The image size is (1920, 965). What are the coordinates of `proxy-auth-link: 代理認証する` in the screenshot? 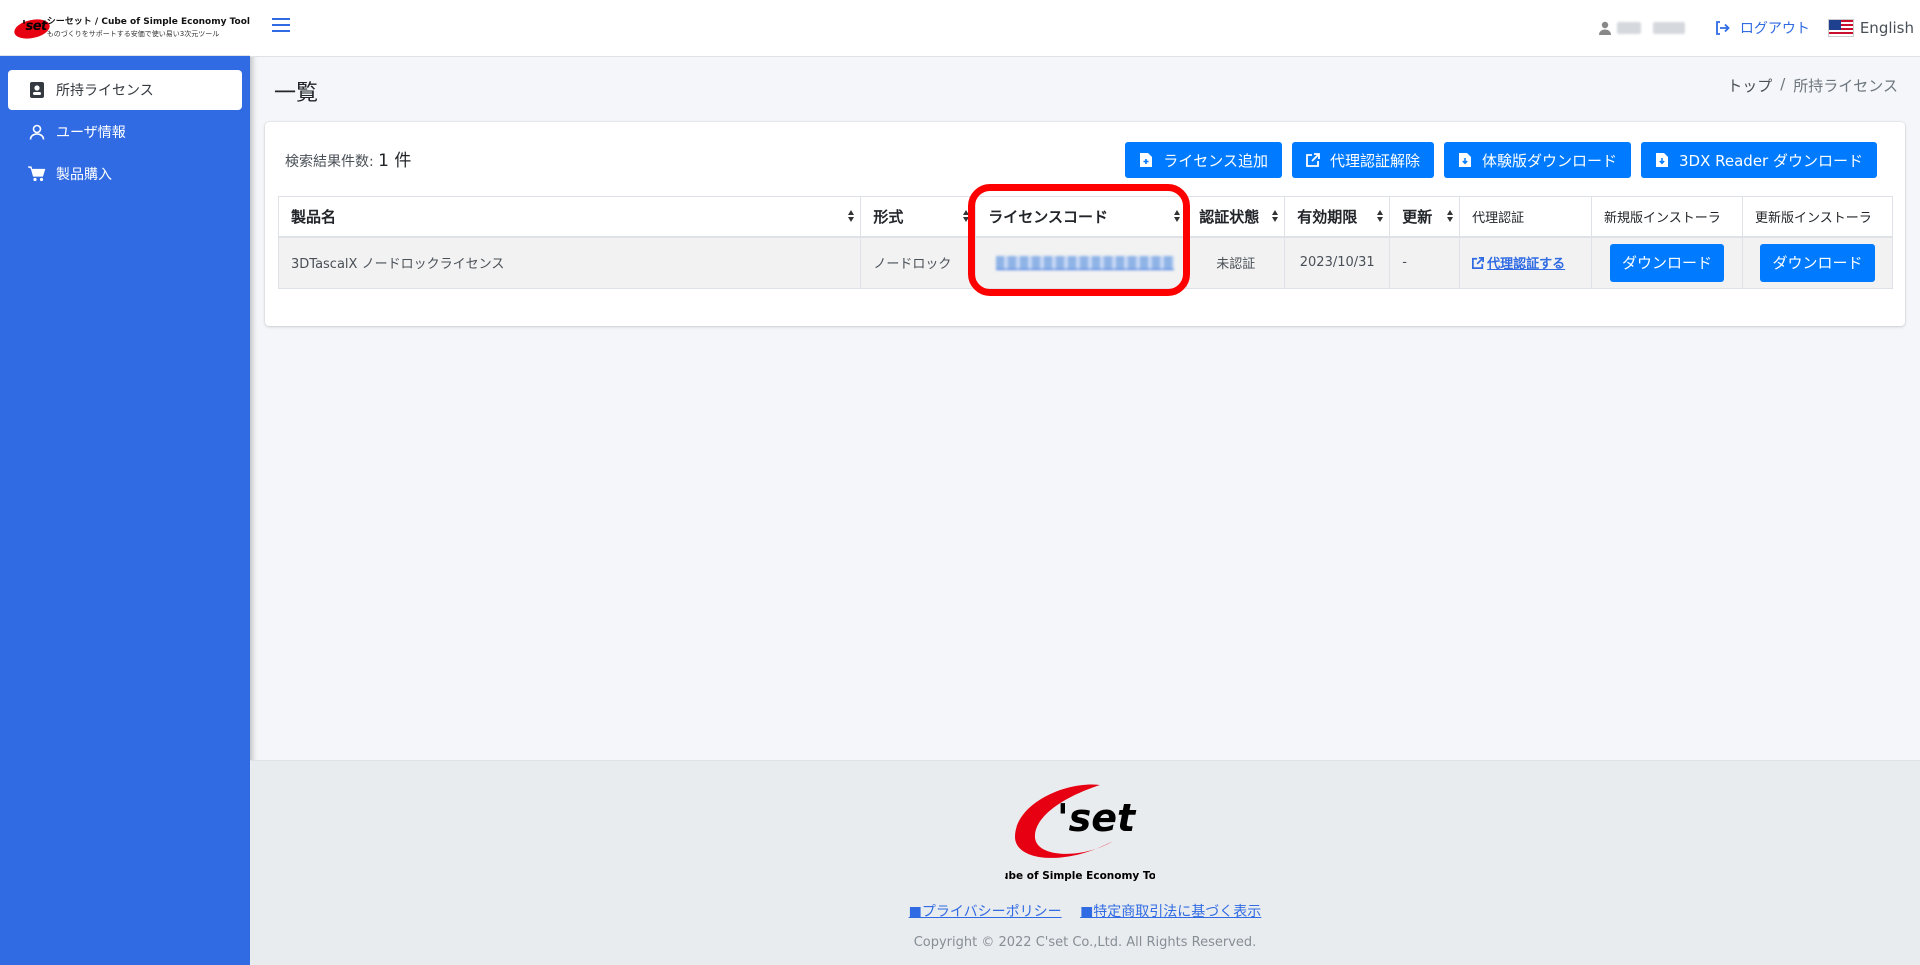 It's located at (1518, 262).